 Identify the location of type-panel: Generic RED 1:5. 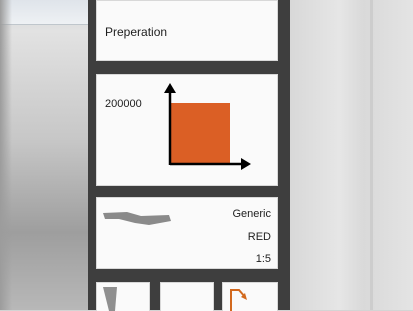
(187, 233).